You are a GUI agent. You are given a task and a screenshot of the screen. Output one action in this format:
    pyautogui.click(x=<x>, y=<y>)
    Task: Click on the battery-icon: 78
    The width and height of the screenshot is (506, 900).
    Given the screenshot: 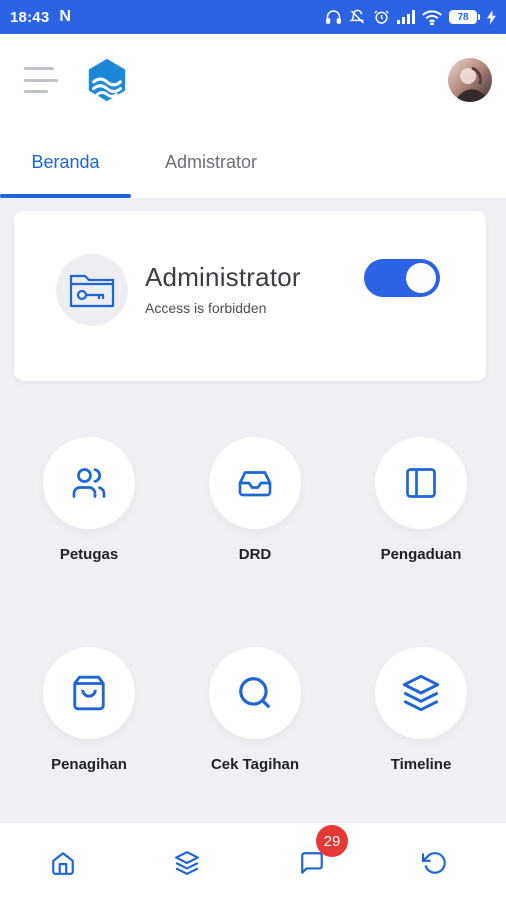 What is the action you would take?
    pyautogui.click(x=464, y=17)
    